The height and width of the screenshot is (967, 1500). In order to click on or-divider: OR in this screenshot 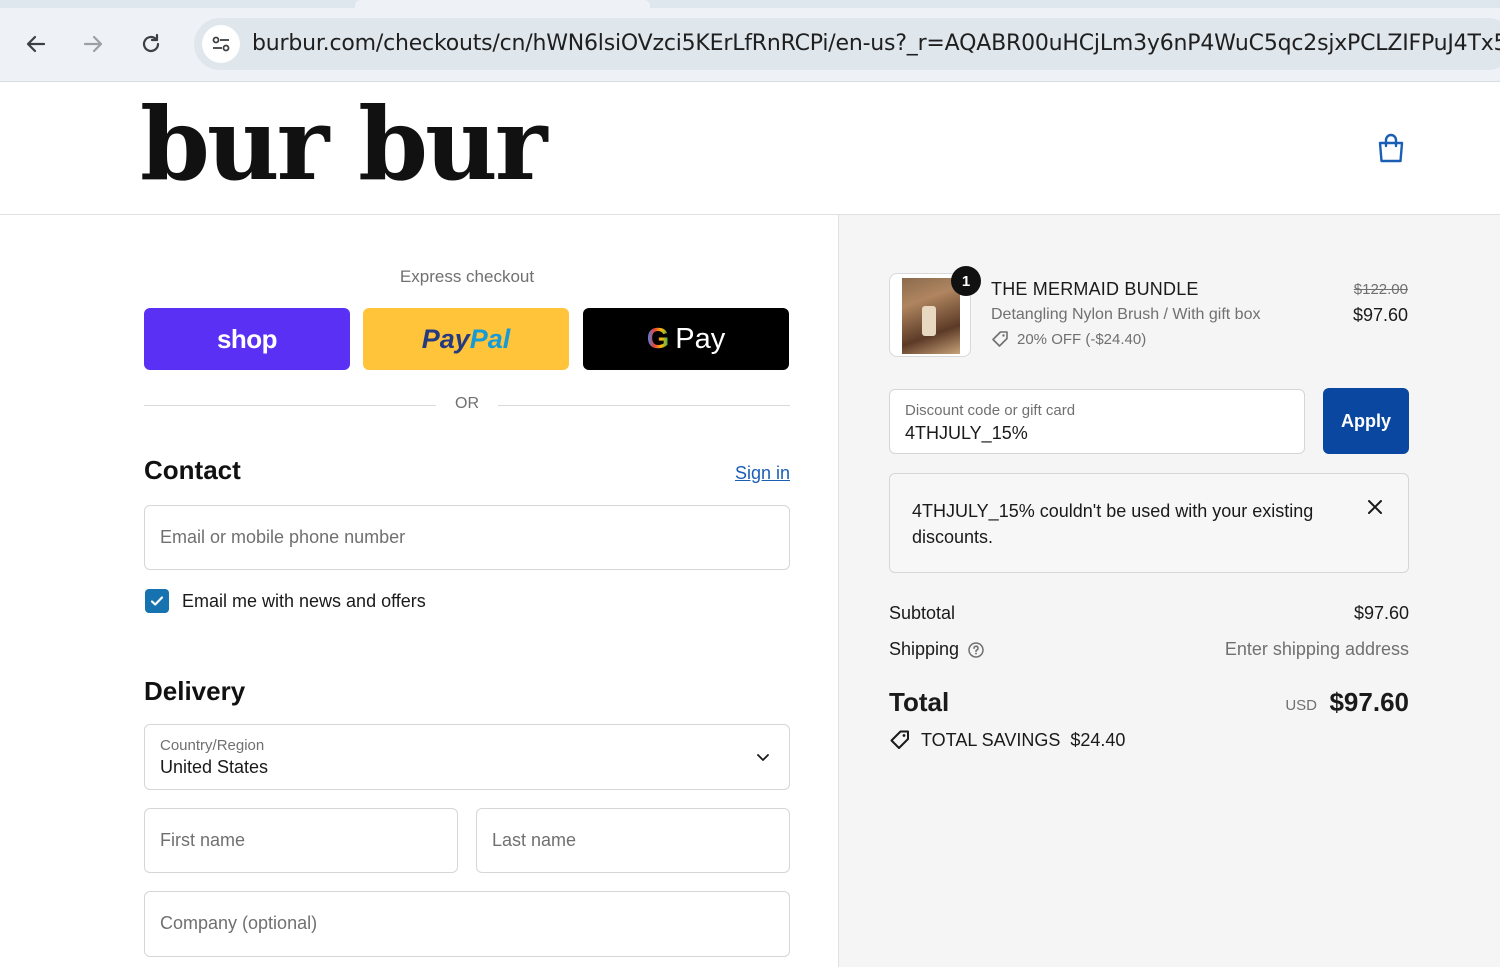, I will do `click(467, 405)`.